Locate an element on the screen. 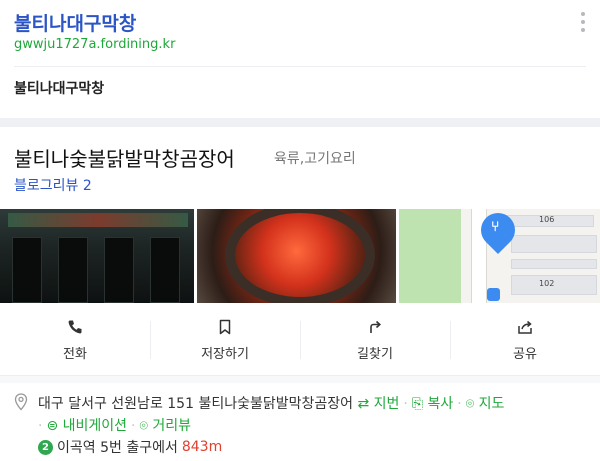 The height and width of the screenshot is (461, 600). website-url: gwwju1727a.fordining.kr is located at coordinates (94, 44).